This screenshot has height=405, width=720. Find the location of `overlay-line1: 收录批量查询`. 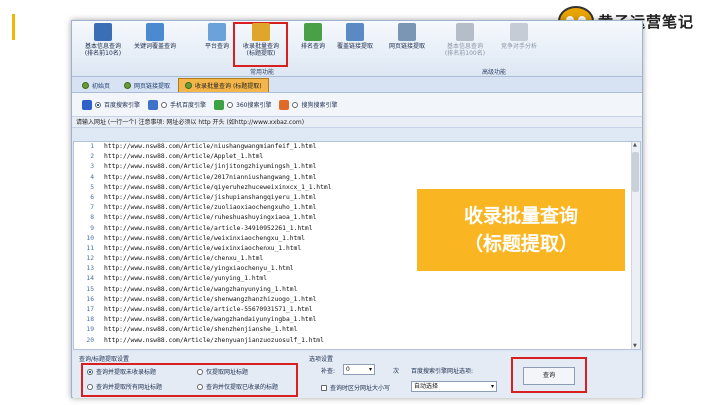

overlay-line1: 收录批量查询 is located at coordinates (520, 216).